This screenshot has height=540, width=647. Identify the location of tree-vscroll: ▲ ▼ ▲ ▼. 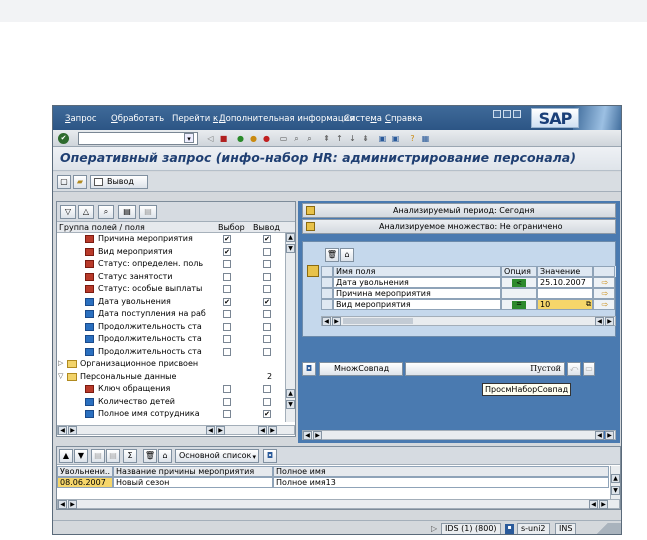
(290, 327).